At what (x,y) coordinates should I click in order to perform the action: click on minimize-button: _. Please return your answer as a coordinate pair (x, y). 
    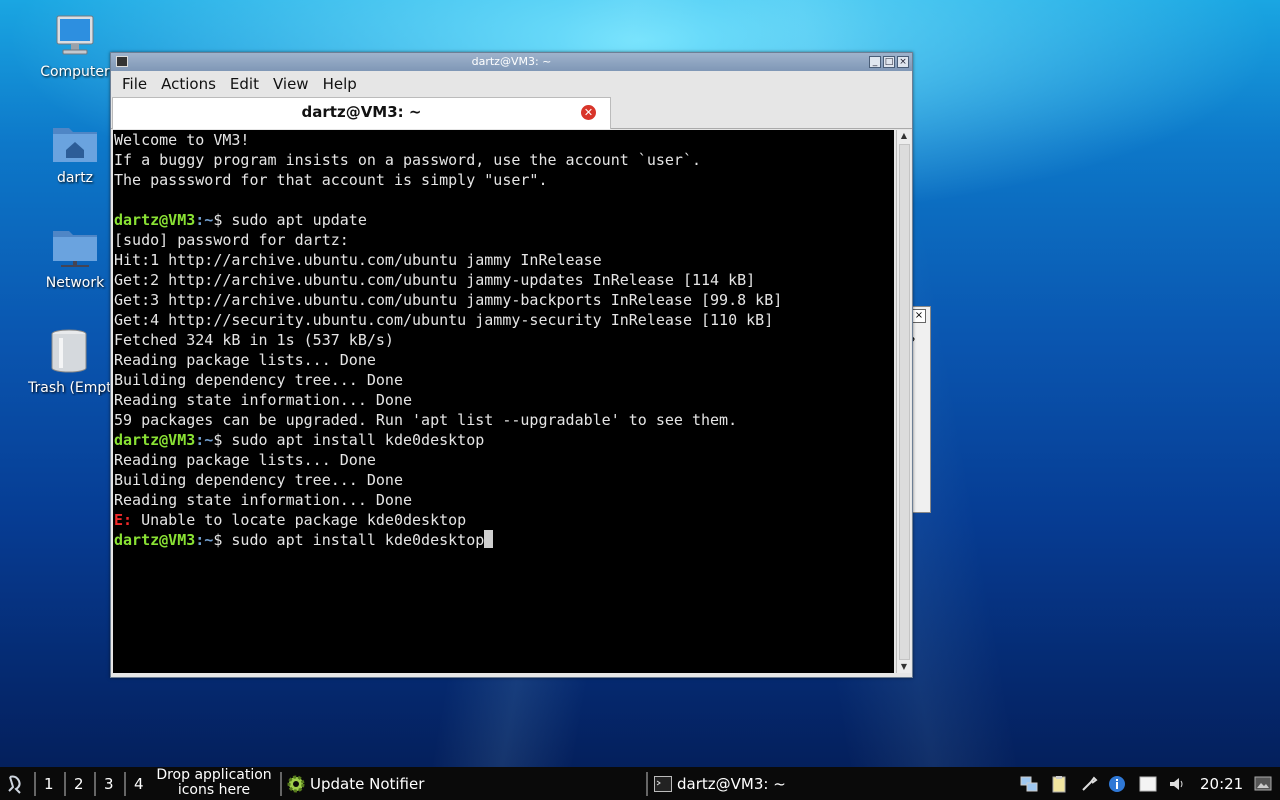
    Looking at the image, I should click on (875, 62).